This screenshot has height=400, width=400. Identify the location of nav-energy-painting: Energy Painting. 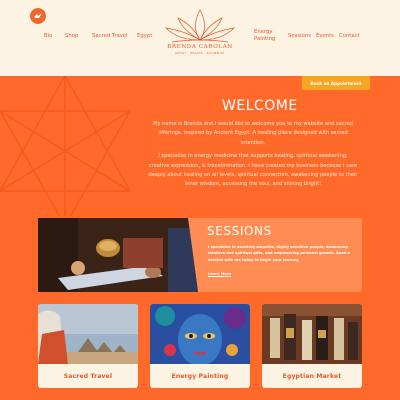
(266, 36).